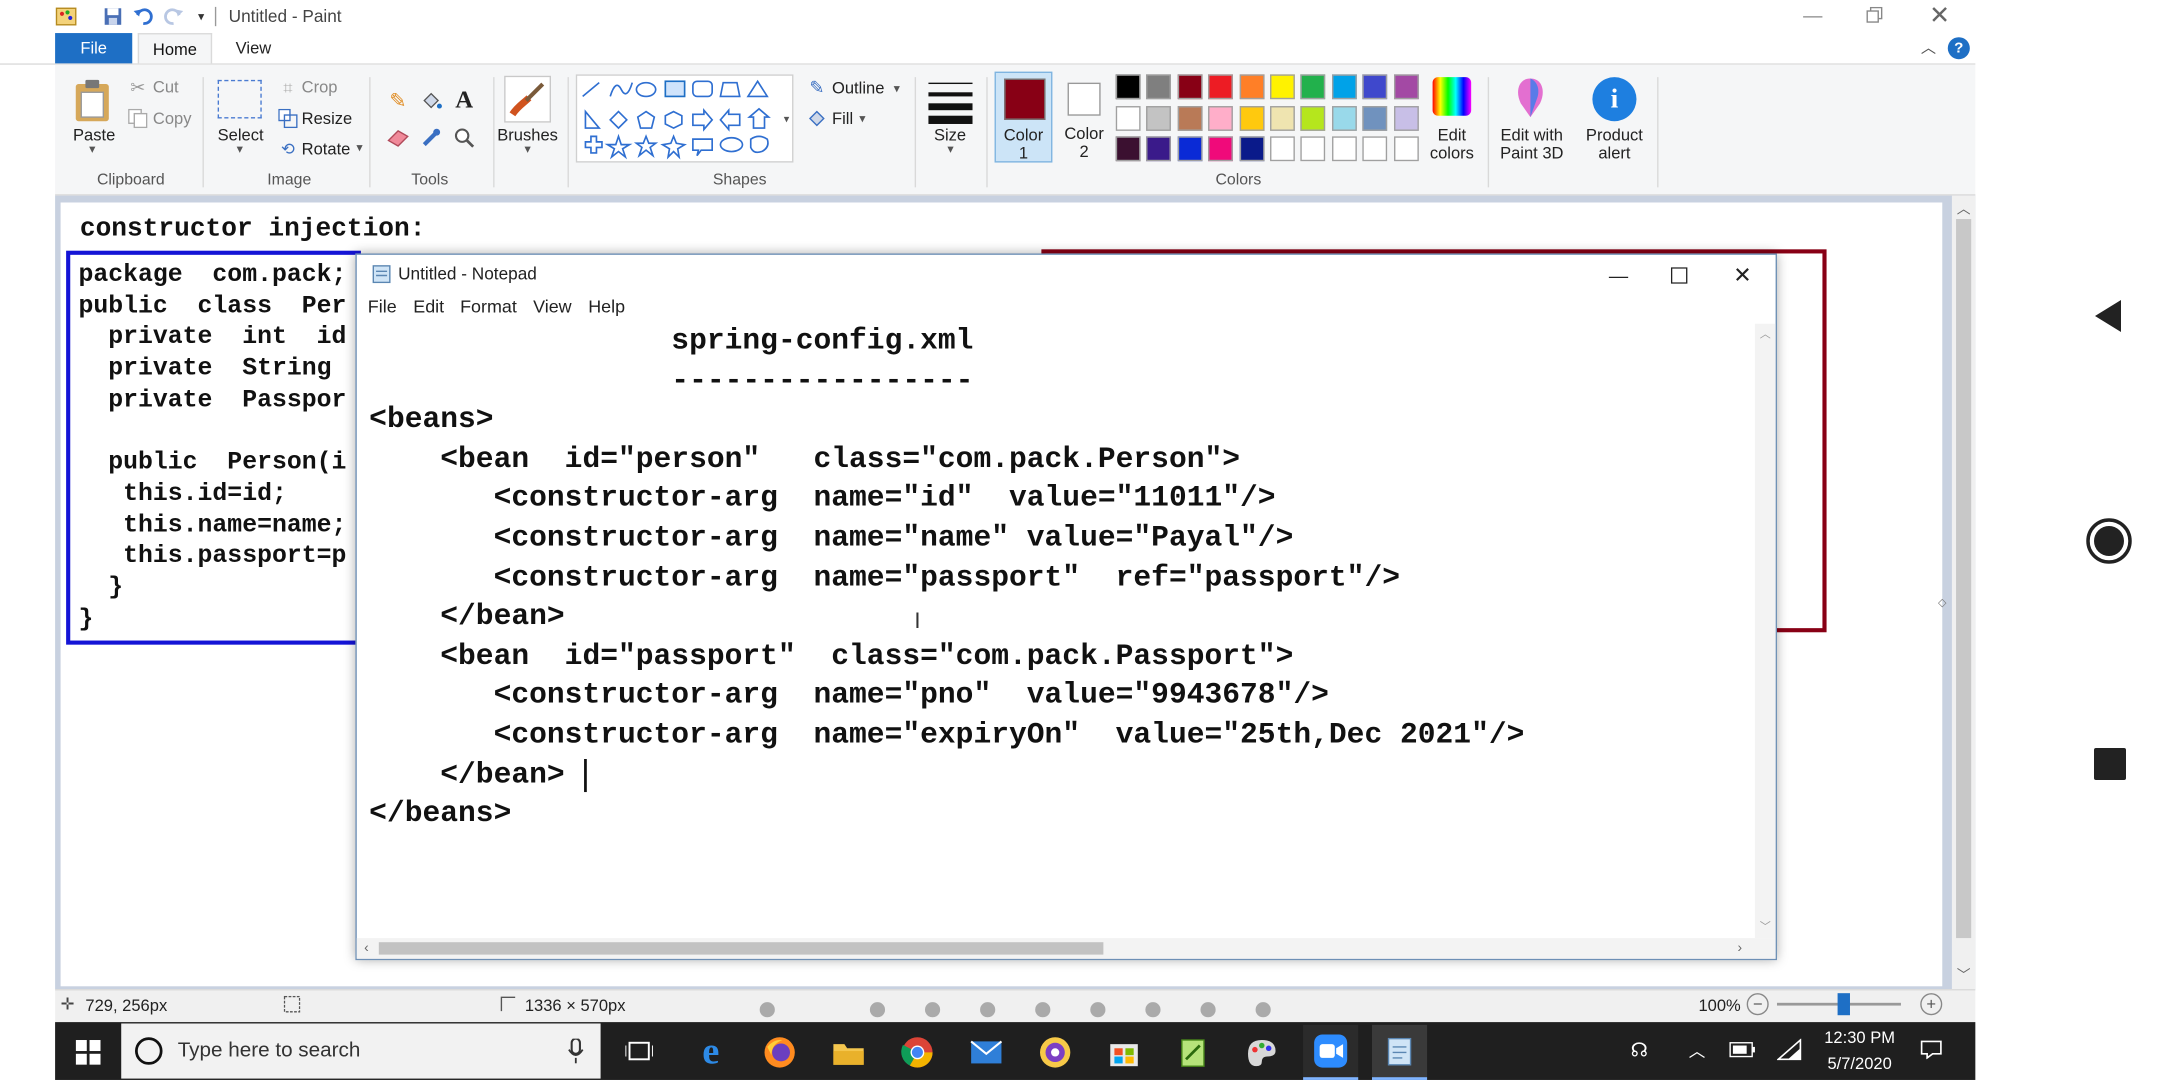  What do you see at coordinates (858, 88) in the screenshot?
I see `outline-button: Outline` at bounding box center [858, 88].